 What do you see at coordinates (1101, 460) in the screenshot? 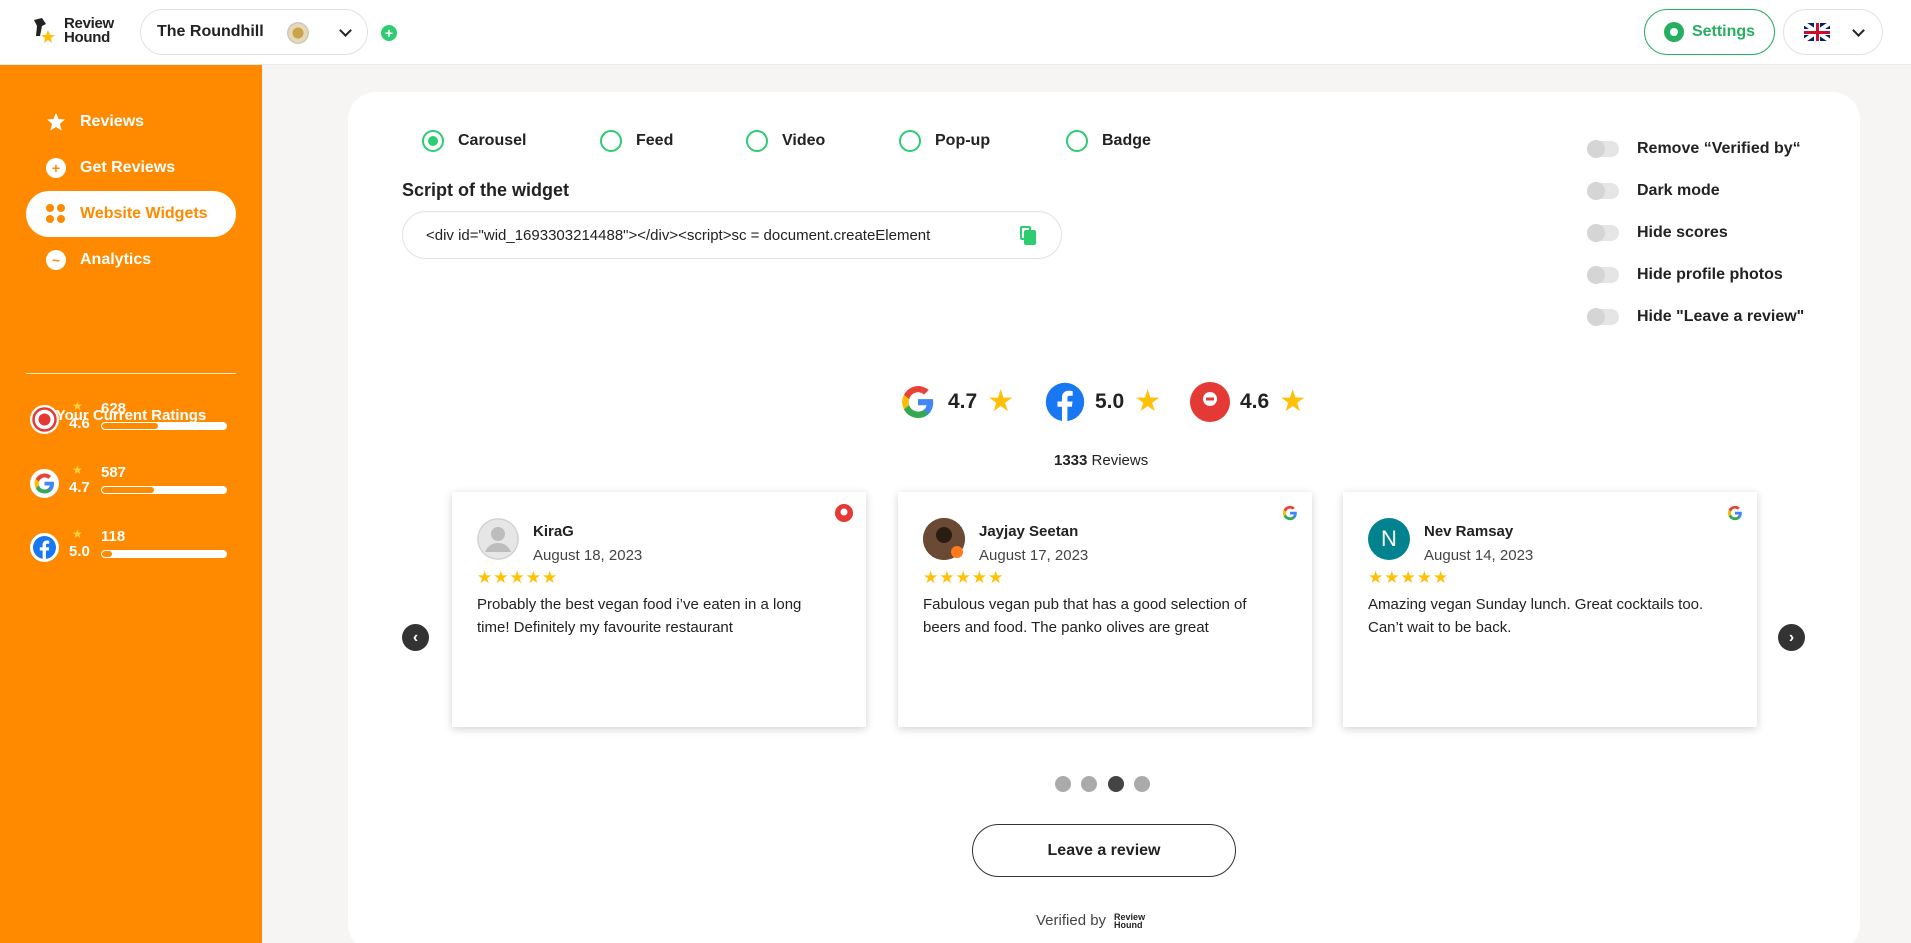
I see `total-reviews: 1333 Reviews` at bounding box center [1101, 460].